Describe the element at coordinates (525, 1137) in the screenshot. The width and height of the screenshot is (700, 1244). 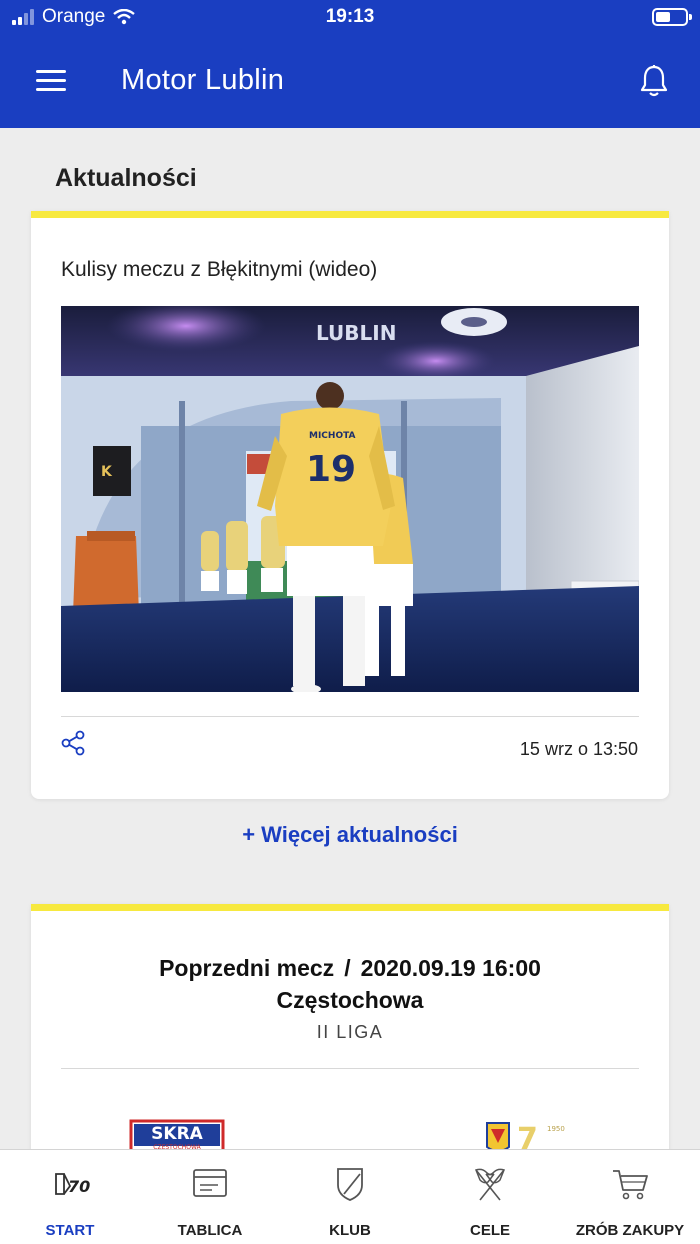
I see `away-team-logo: 7 1950` at that location.